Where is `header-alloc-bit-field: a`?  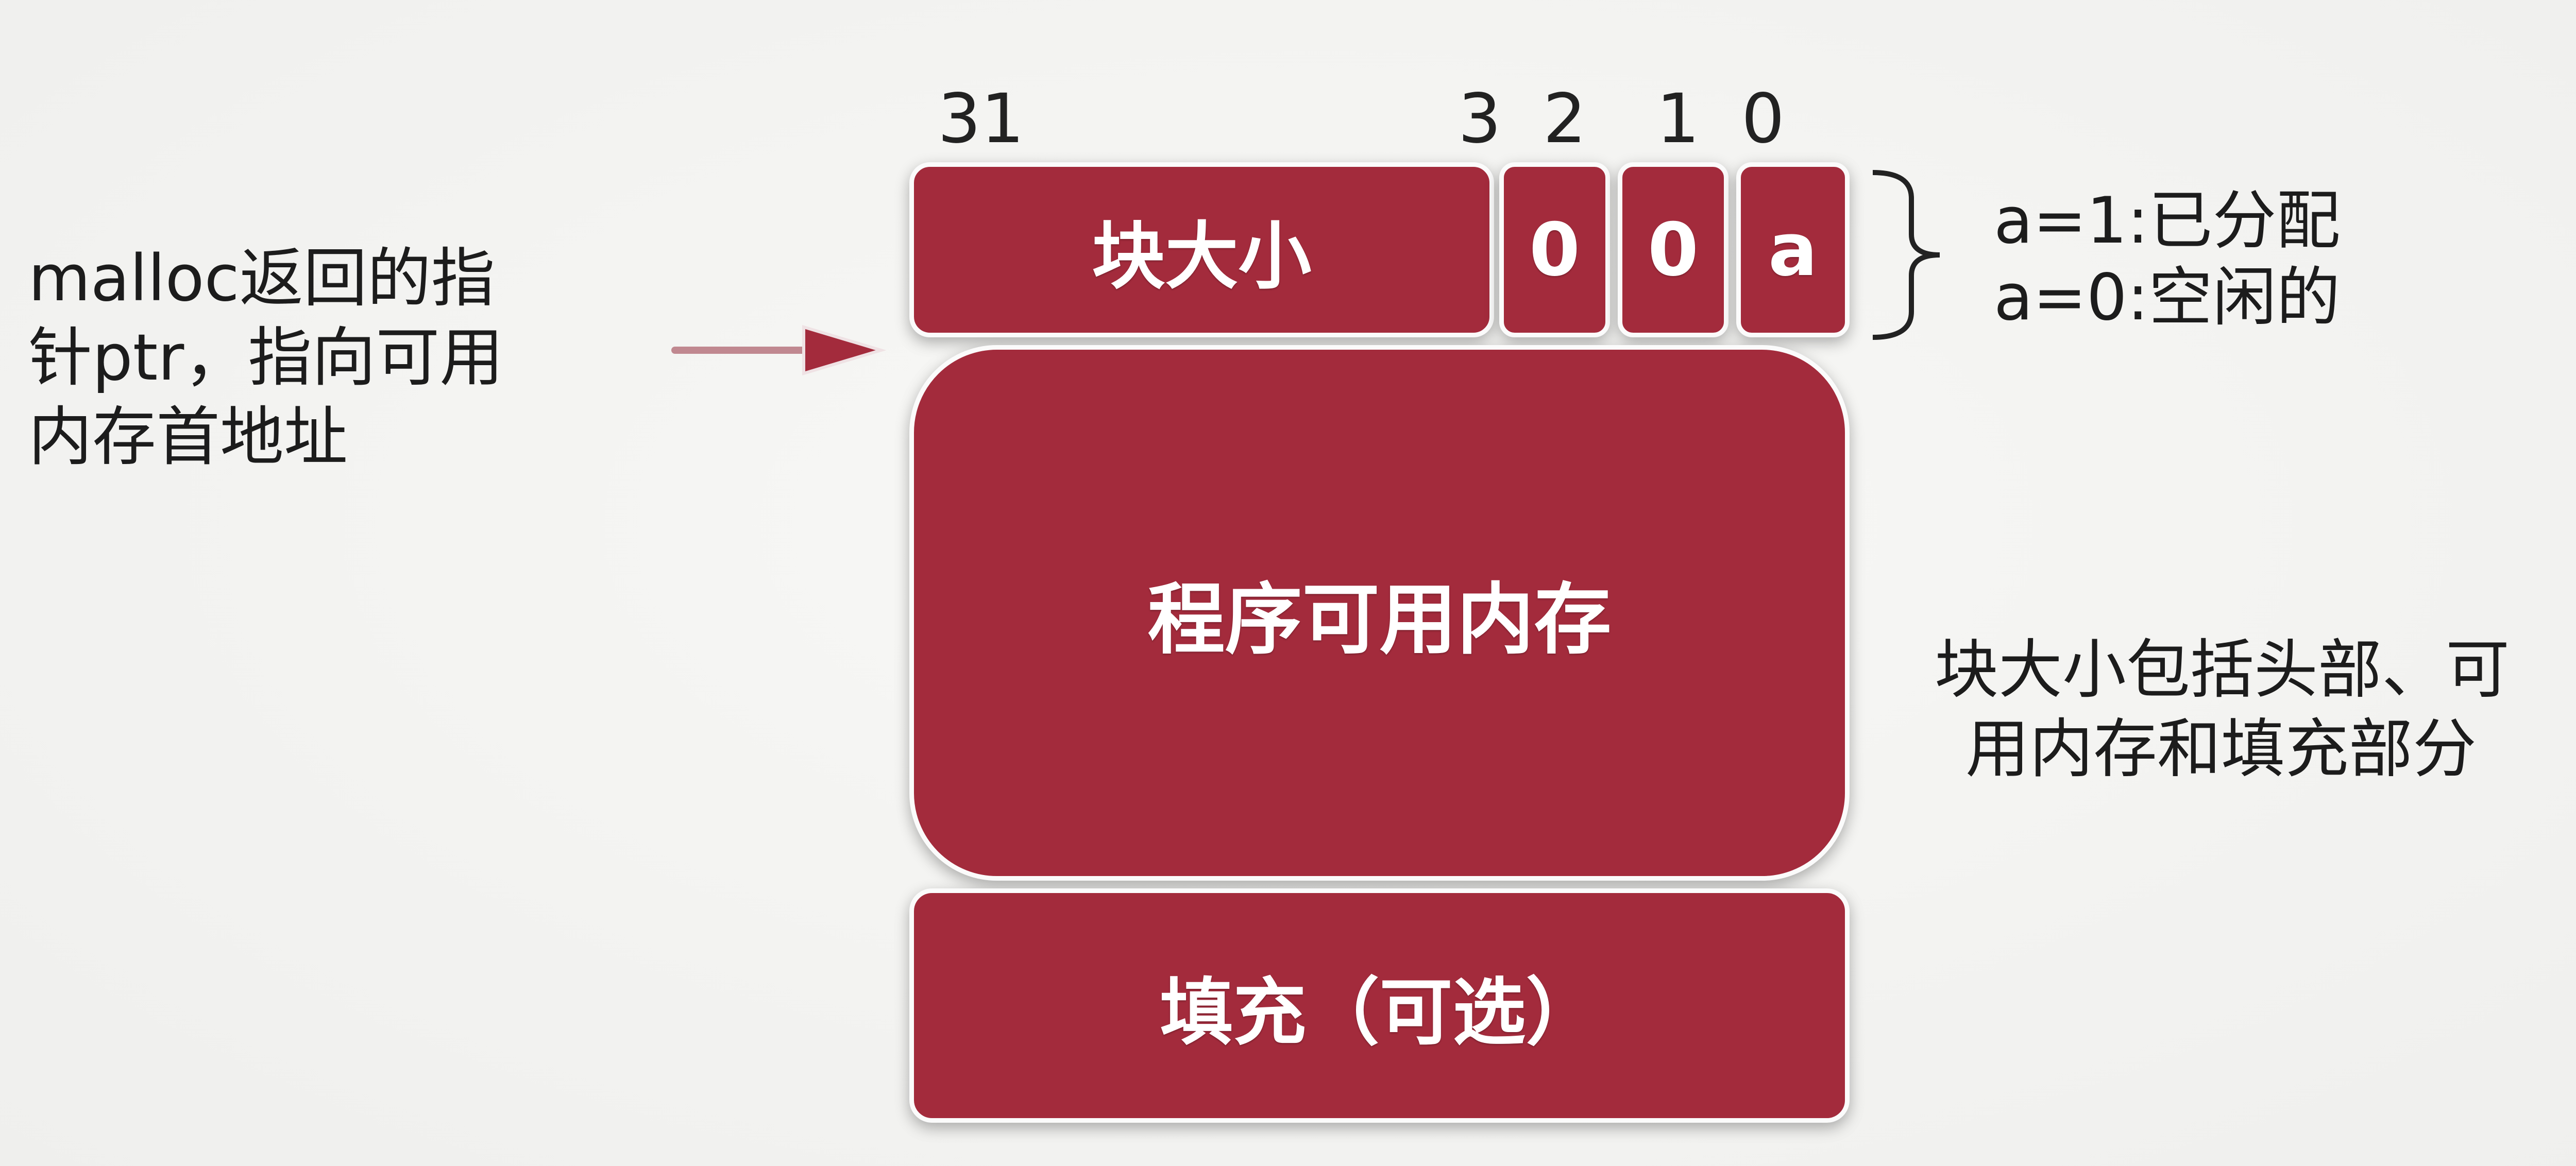 header-alloc-bit-field: a is located at coordinates (1793, 250).